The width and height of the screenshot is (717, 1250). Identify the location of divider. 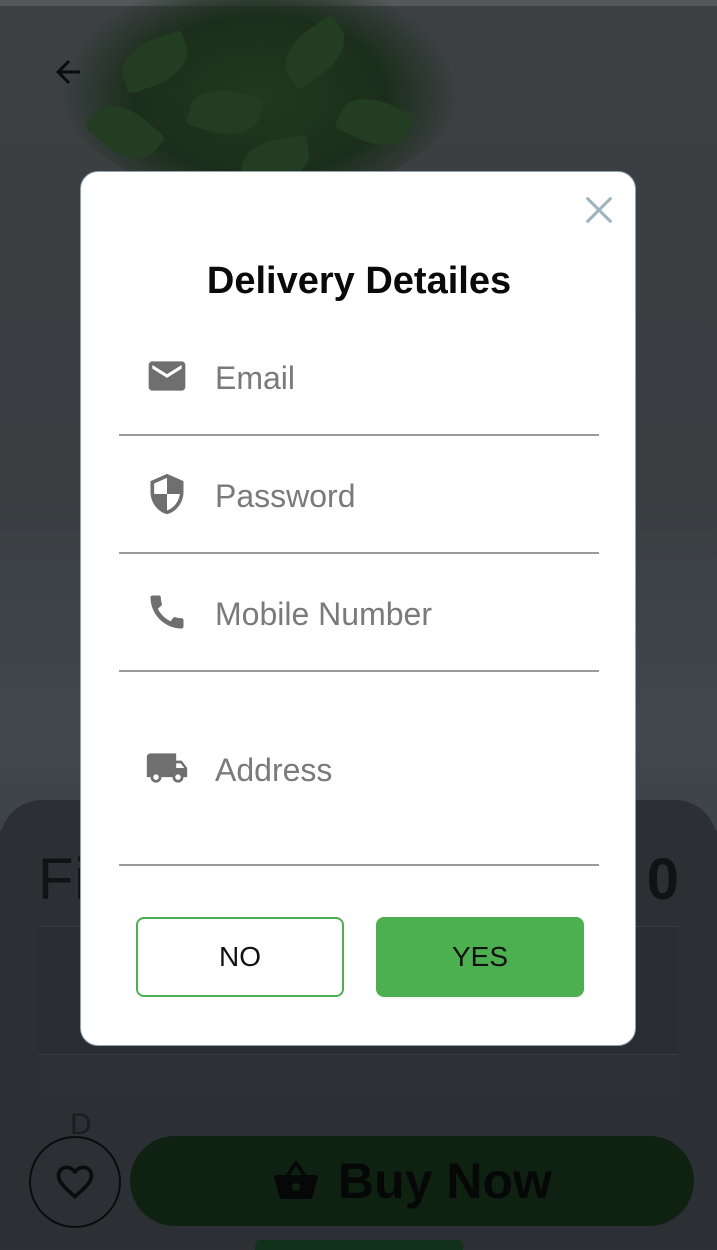
(358, 1054).